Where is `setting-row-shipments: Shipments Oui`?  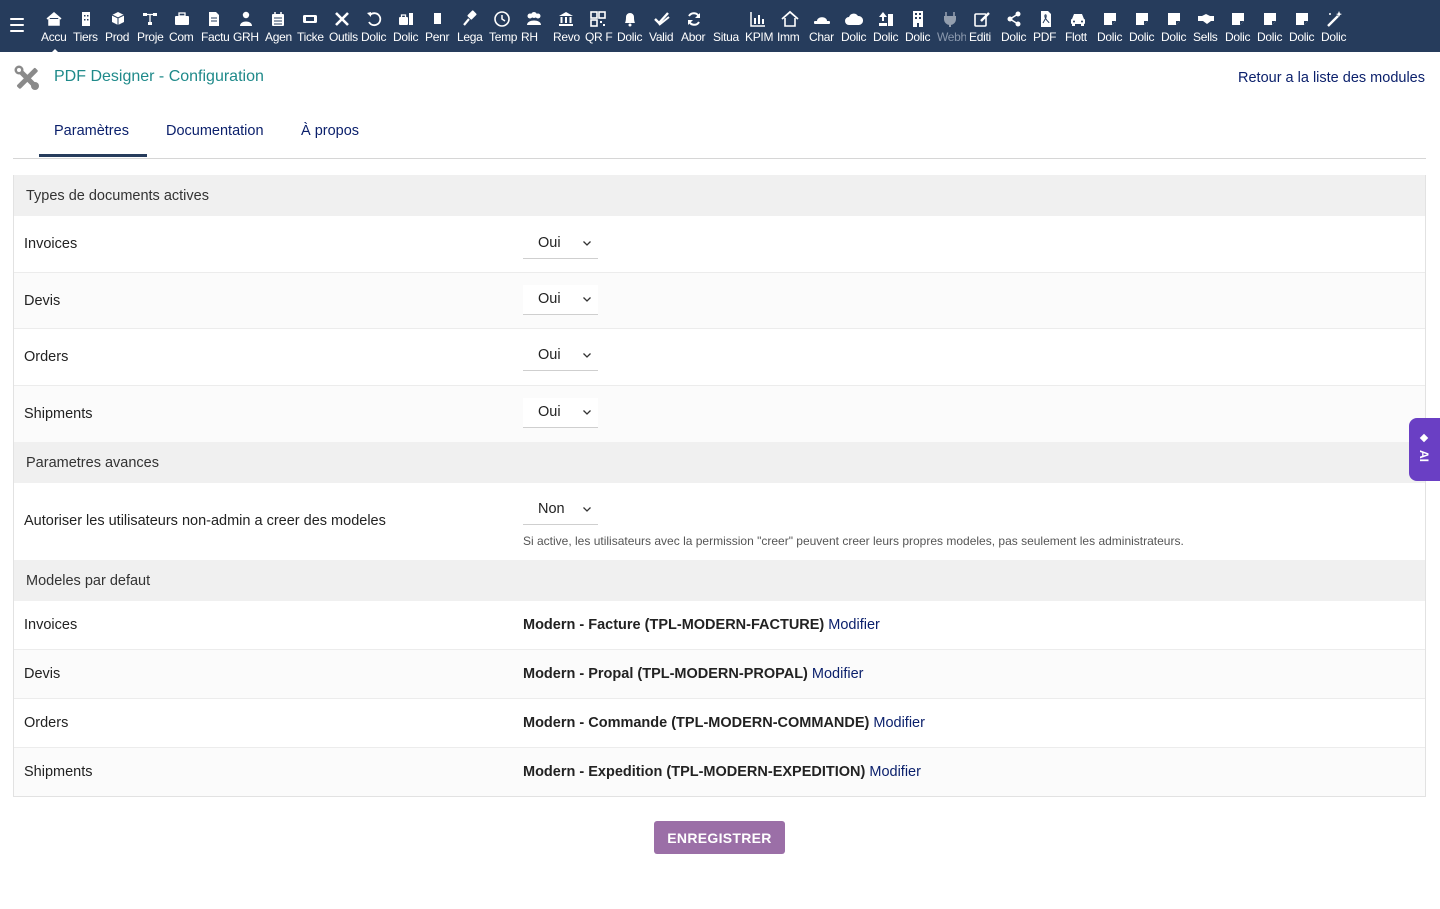
setting-row-shipments: Shipments Oui is located at coordinates (719, 414).